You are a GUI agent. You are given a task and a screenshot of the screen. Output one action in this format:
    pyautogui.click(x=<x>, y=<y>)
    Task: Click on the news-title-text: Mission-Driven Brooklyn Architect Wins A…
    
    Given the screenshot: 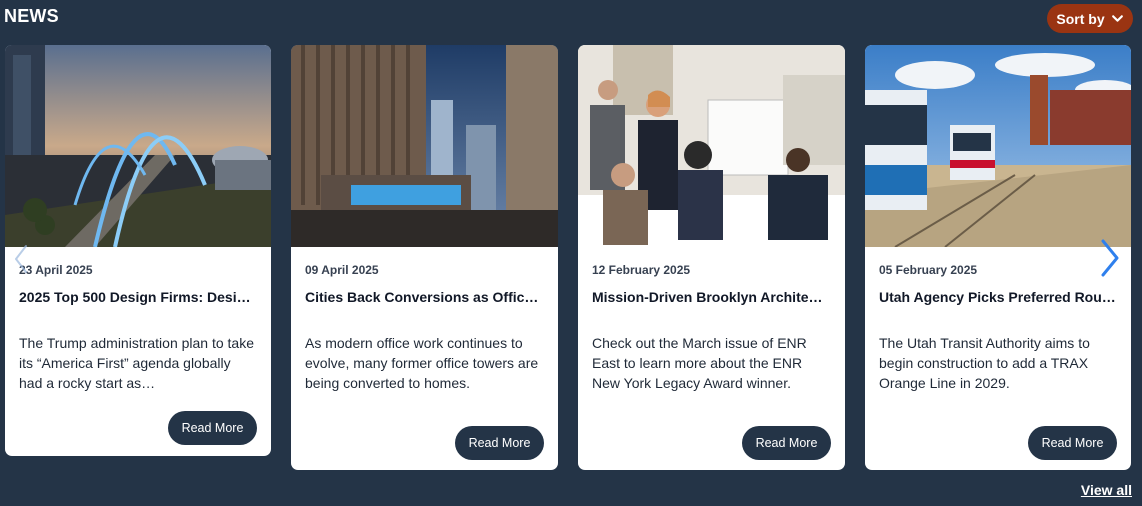 What is the action you would take?
    pyautogui.click(x=710, y=297)
    